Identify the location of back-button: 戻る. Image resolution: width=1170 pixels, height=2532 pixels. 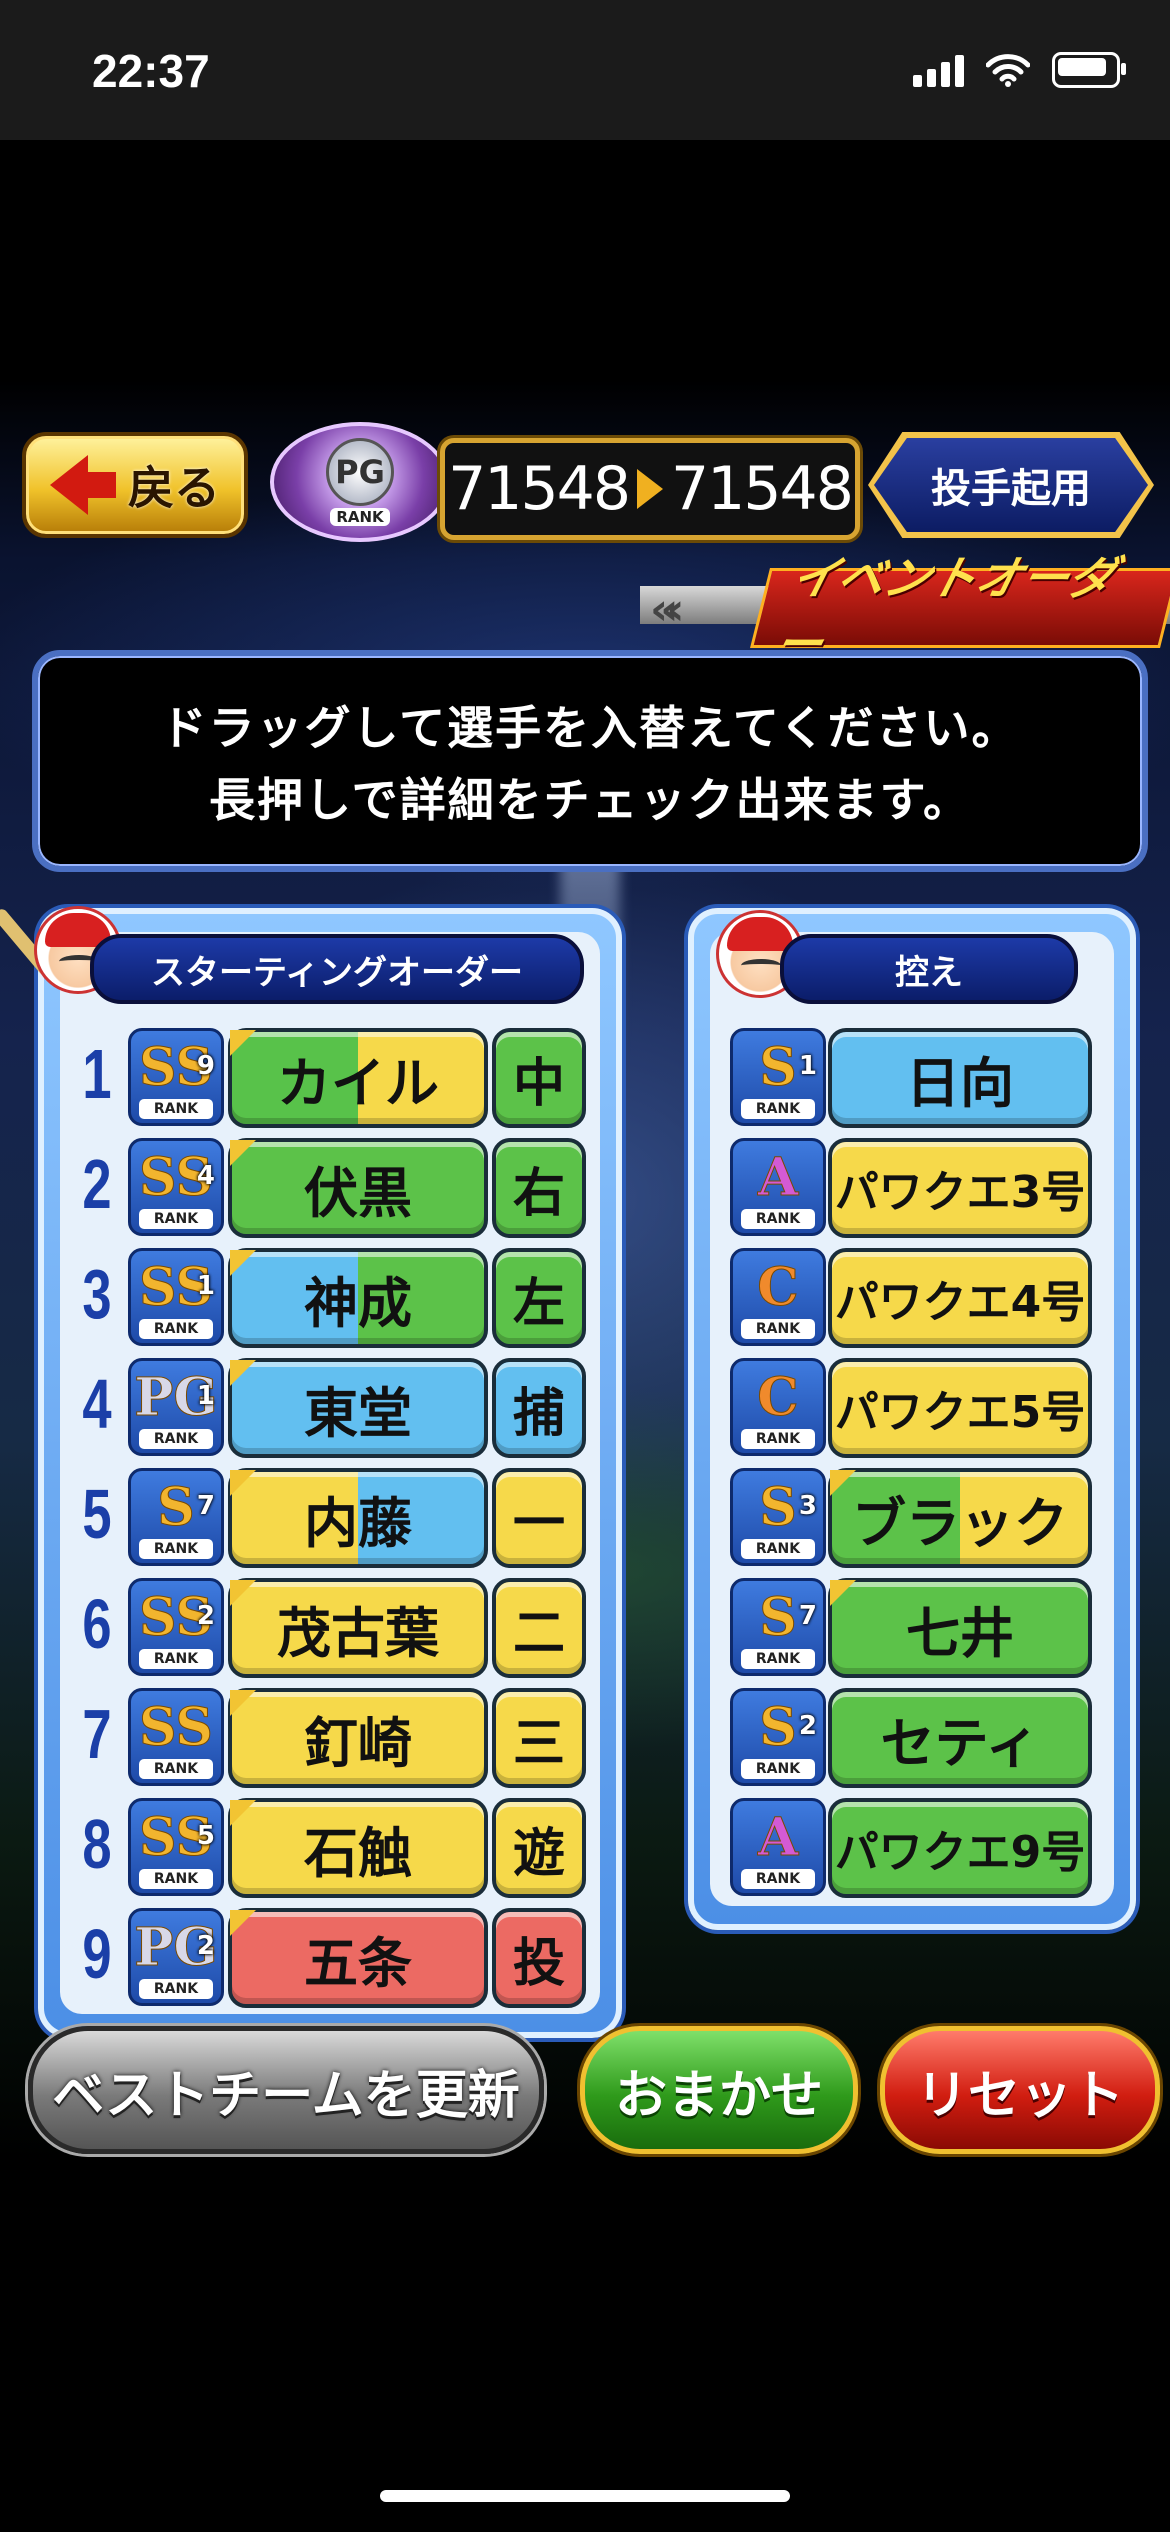
(135, 485).